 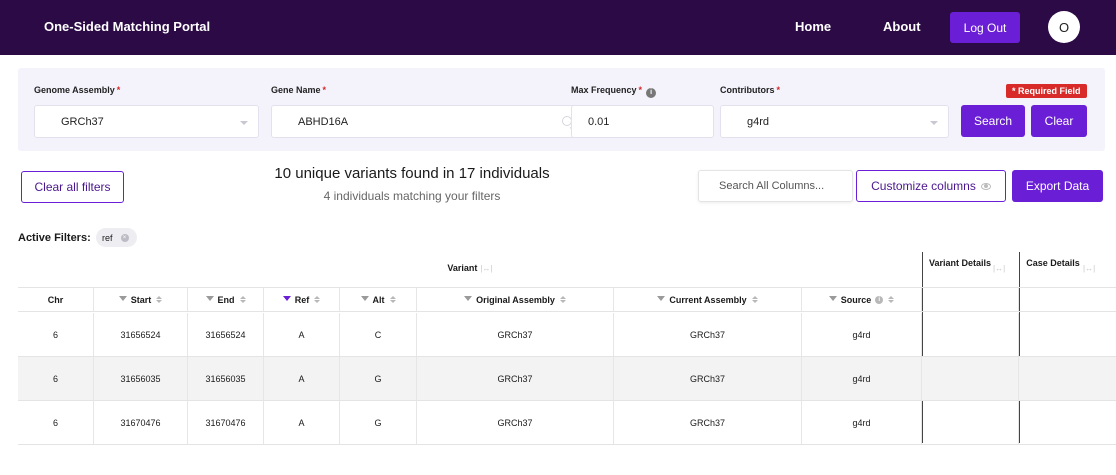 I want to click on nav-about-link: About, so click(x=902, y=26).